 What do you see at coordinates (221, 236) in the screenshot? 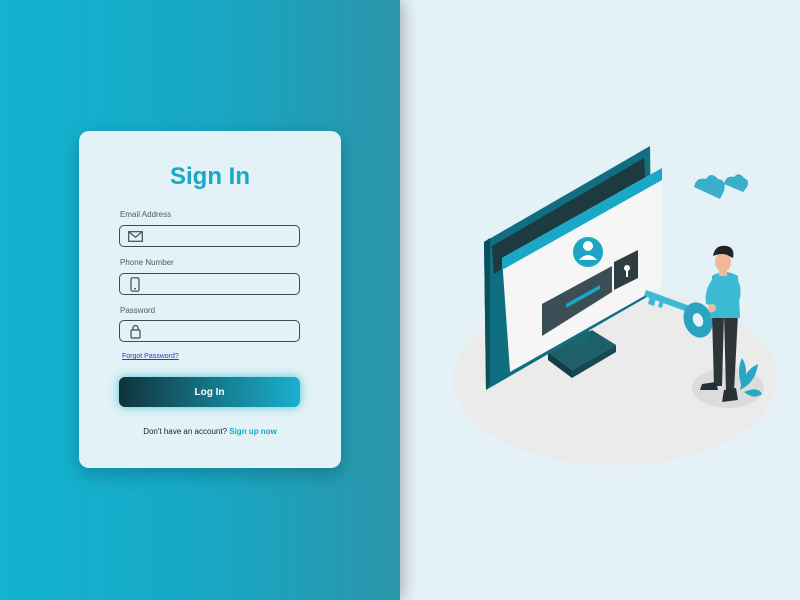
I see `email-field` at bounding box center [221, 236].